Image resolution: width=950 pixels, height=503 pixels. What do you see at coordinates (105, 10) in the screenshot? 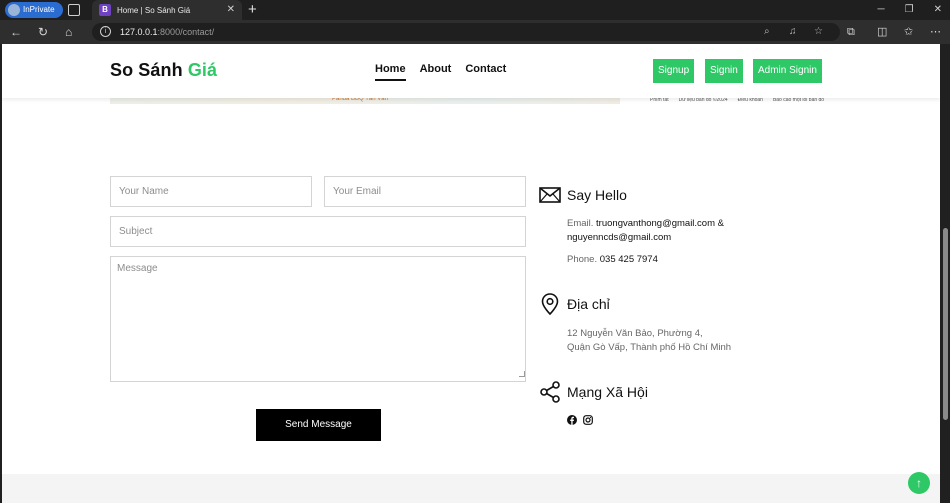
I see `tab-favicon-icon: B` at bounding box center [105, 10].